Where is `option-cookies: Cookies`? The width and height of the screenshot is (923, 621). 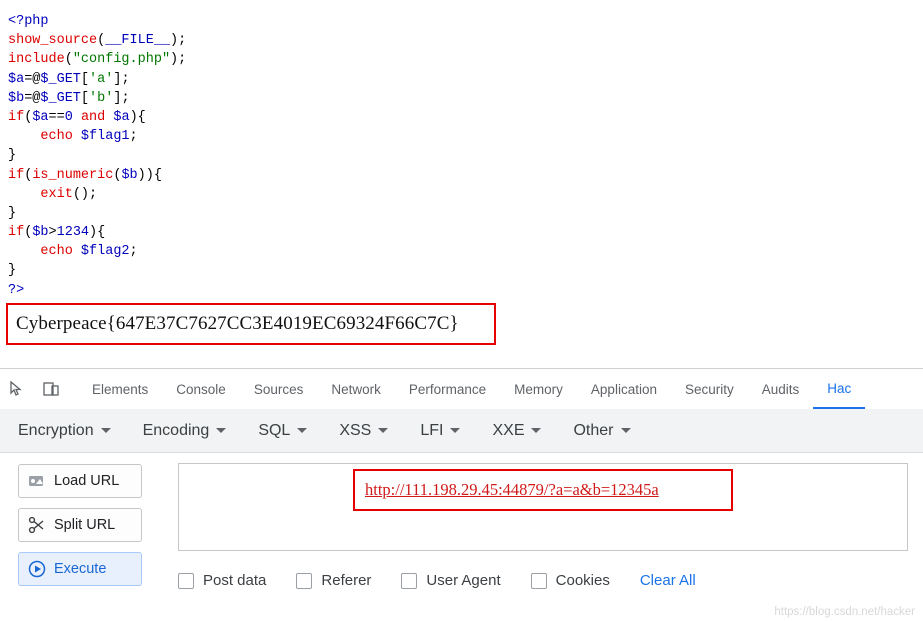 option-cookies: Cookies is located at coordinates (570, 580).